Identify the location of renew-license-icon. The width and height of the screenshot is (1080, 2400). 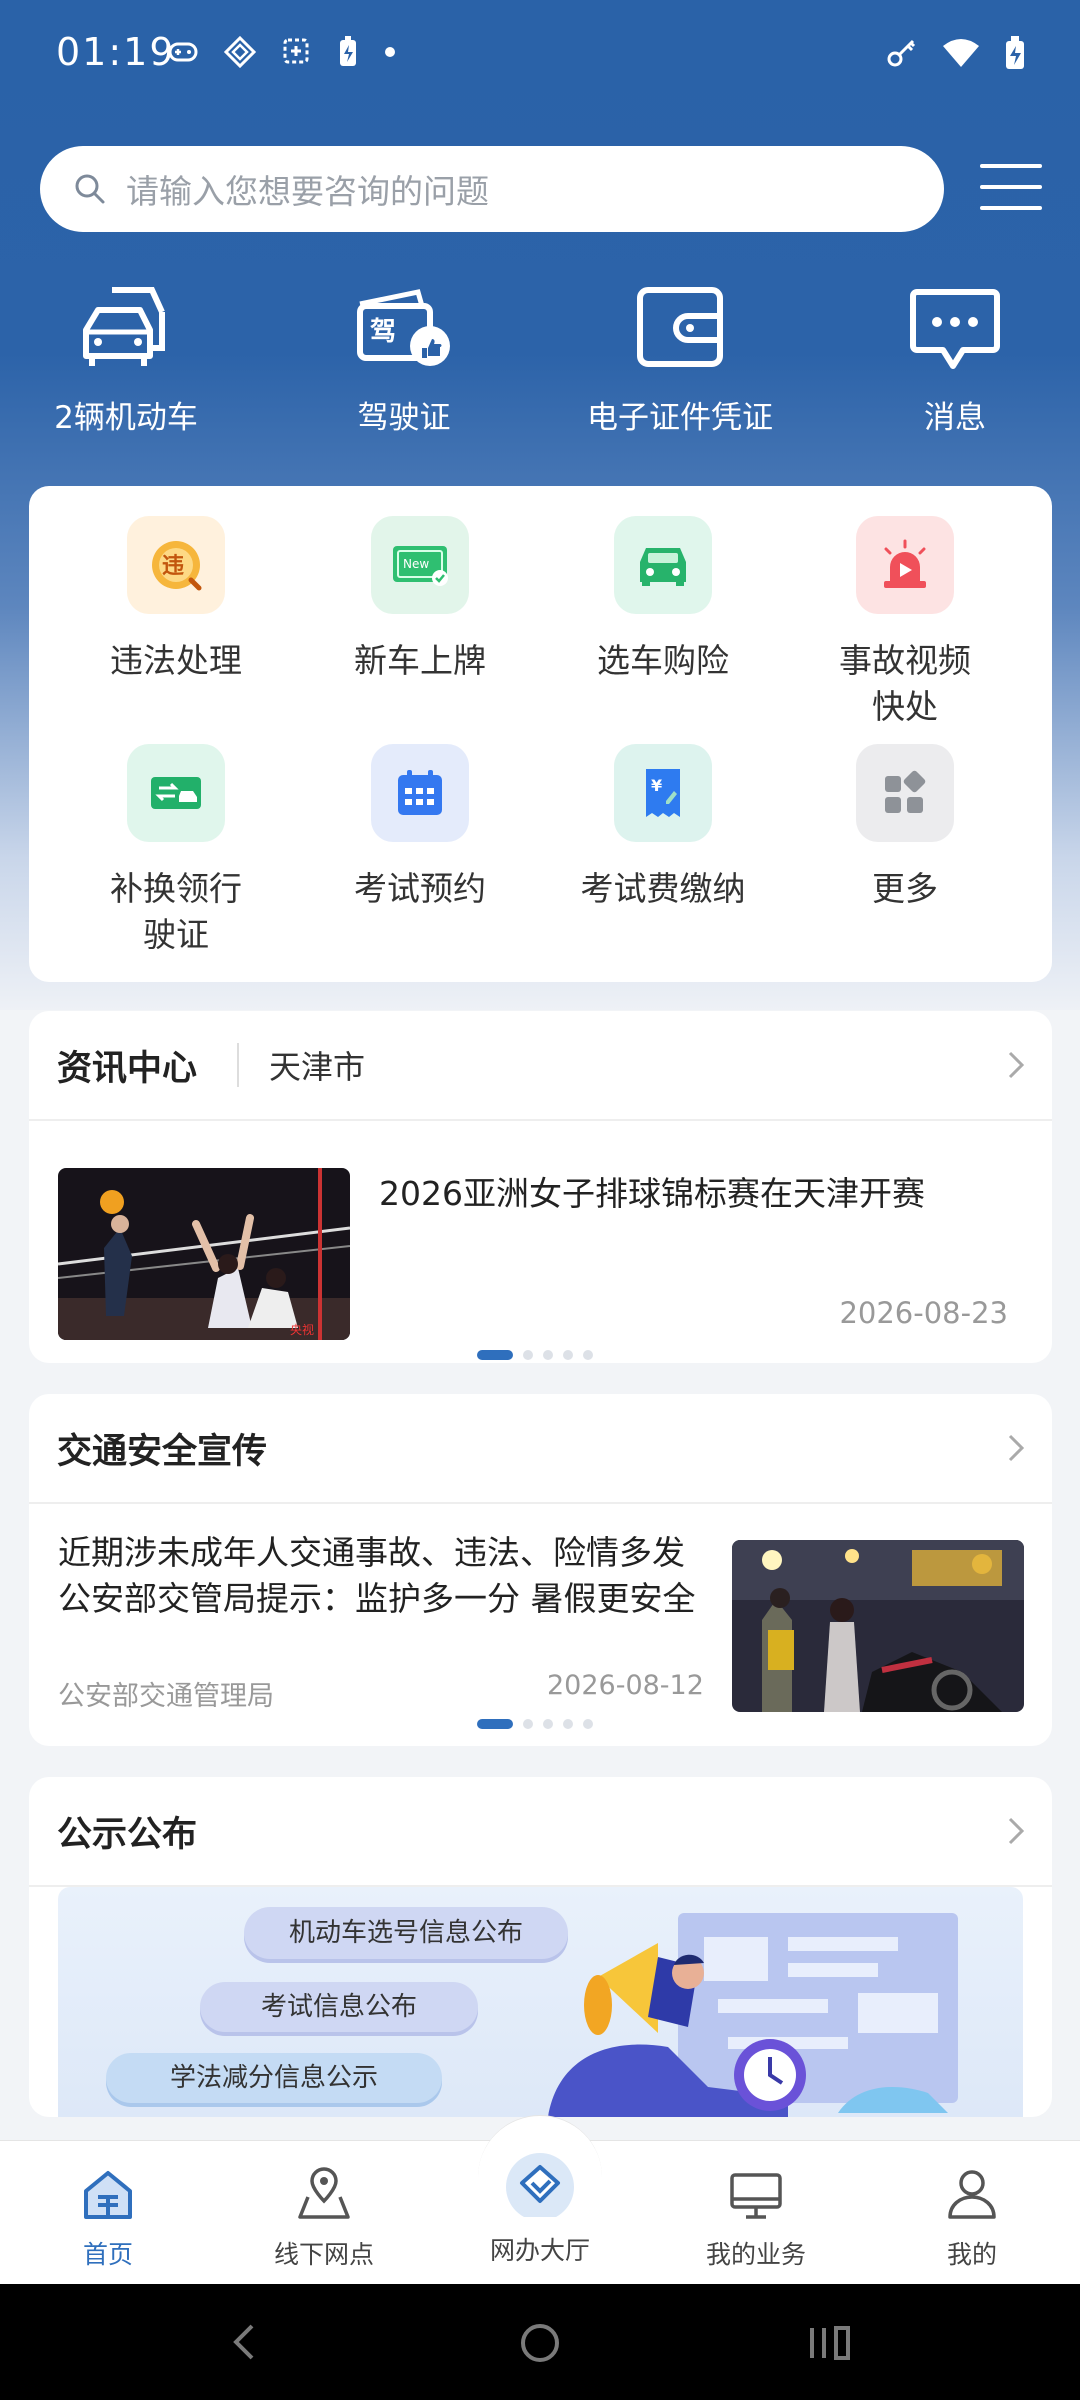
(176, 793).